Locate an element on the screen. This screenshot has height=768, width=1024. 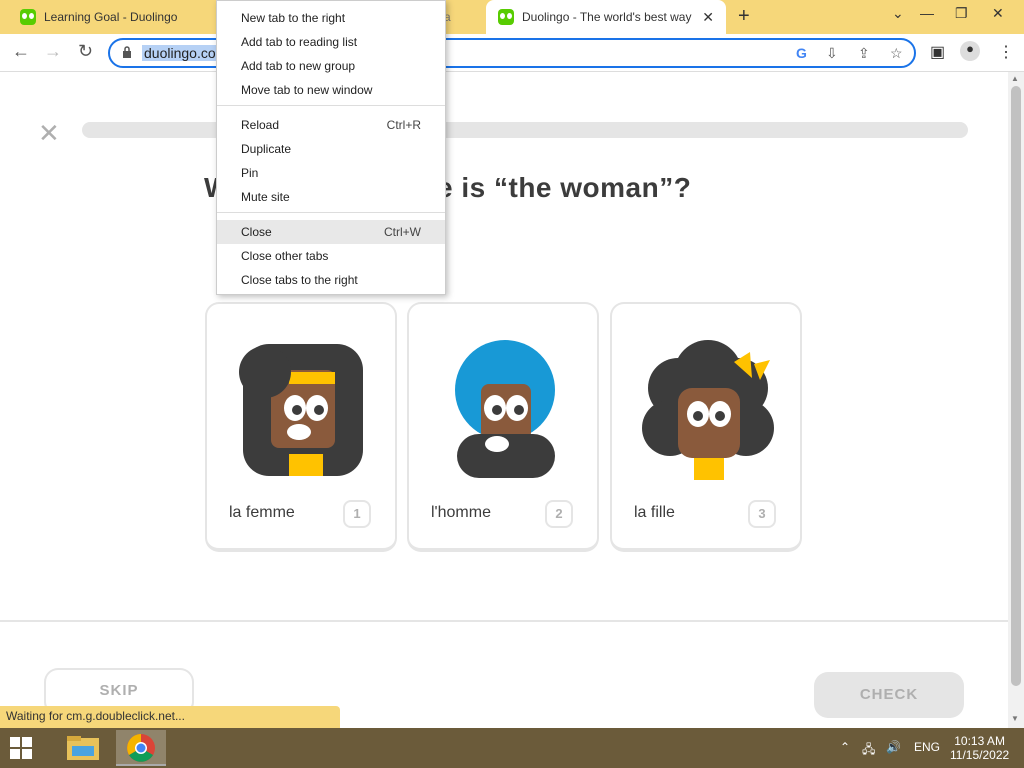
volume-icon: 🔊 is located at coordinates (893, 747).